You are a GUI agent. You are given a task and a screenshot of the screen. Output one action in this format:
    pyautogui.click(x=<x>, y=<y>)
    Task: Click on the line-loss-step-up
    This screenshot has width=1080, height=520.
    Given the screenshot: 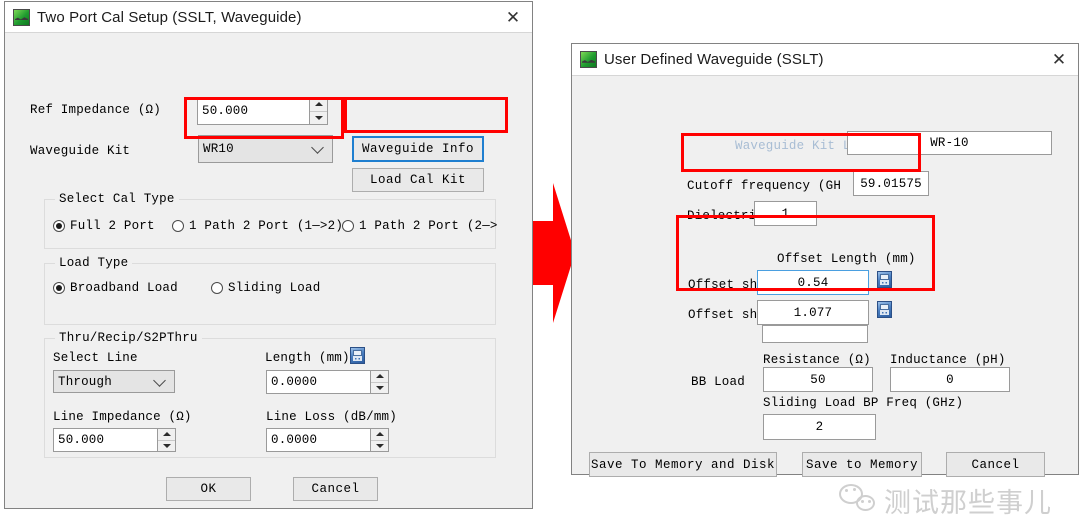 What is the action you would take?
    pyautogui.click(x=379, y=435)
    